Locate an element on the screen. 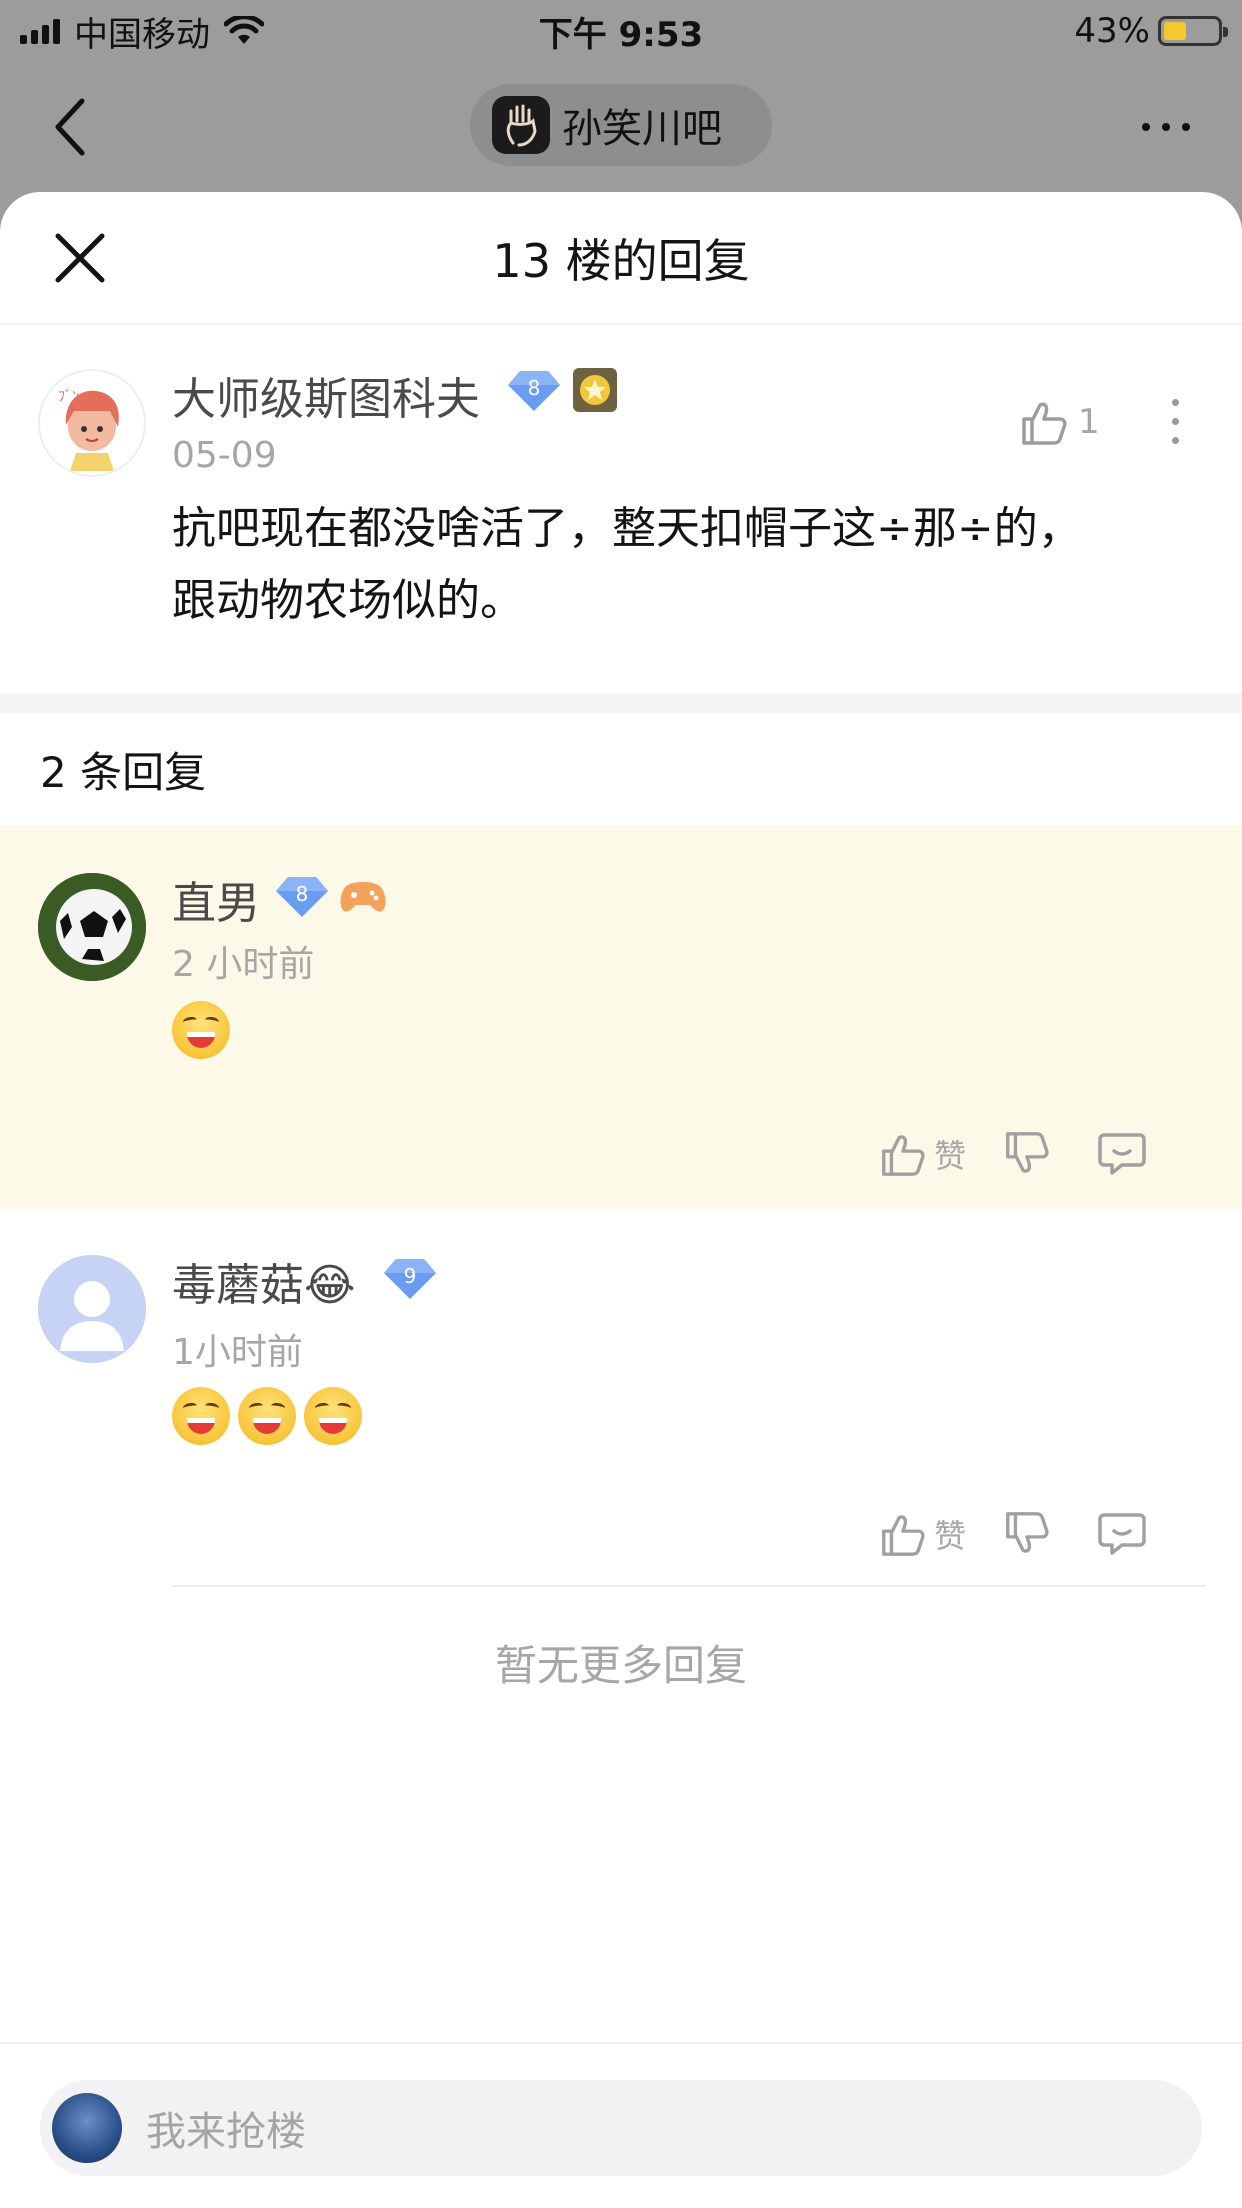  reply-input: 我来抢楼 is located at coordinates (621, 2128).